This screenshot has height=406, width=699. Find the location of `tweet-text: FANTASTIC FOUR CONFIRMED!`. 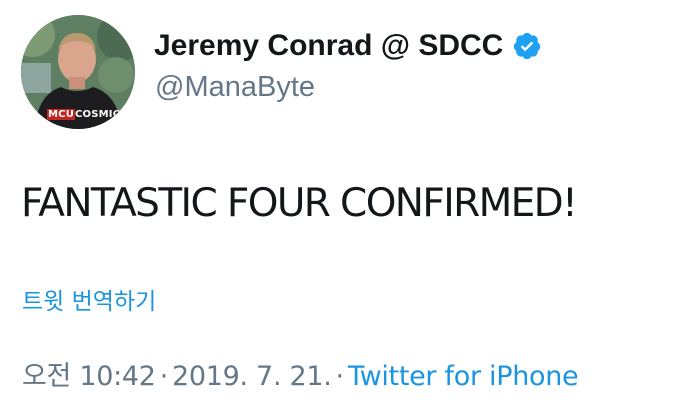

tweet-text: FANTASTIC FOUR CONFIRMED! is located at coordinates (299, 203).